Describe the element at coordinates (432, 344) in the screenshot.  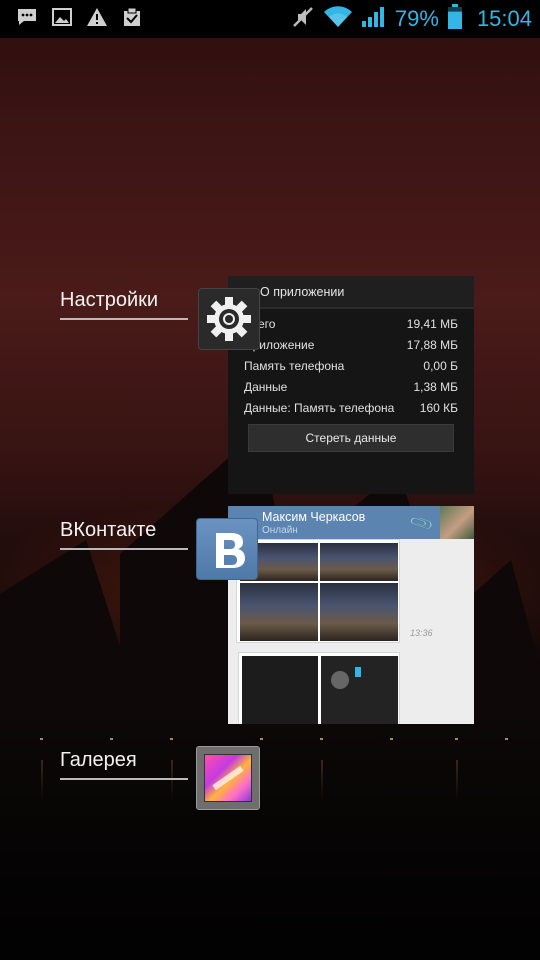
I see `info-value: 17,88 МБ` at that location.